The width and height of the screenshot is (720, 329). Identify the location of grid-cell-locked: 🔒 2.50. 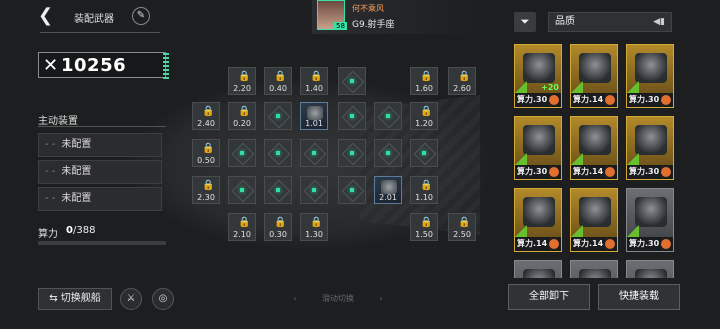
(462, 227).